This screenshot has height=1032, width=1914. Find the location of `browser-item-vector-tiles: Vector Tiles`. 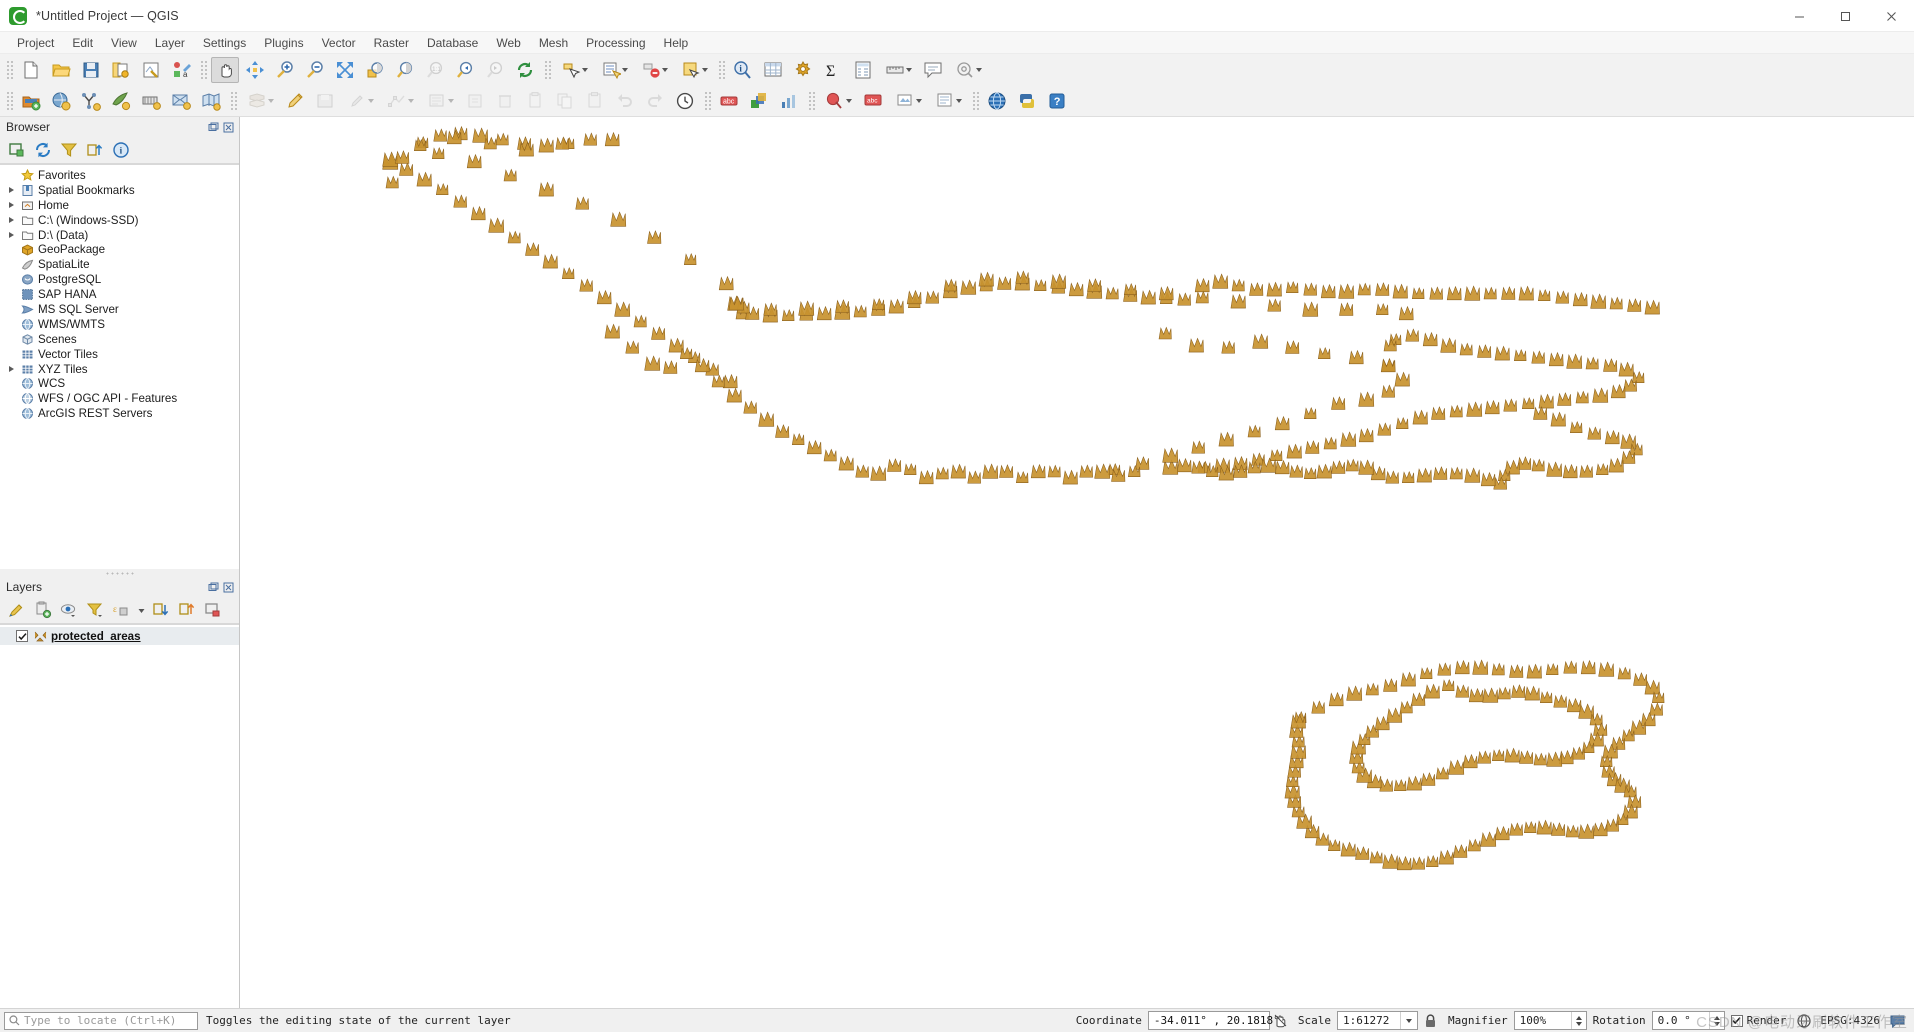

browser-item-vector-tiles: Vector Tiles is located at coordinates (119, 354).